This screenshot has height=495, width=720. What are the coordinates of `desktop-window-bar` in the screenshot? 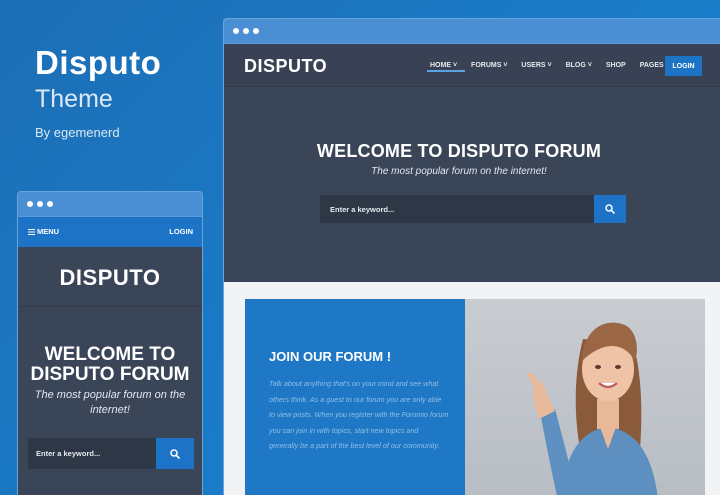 It's located at (472, 31).